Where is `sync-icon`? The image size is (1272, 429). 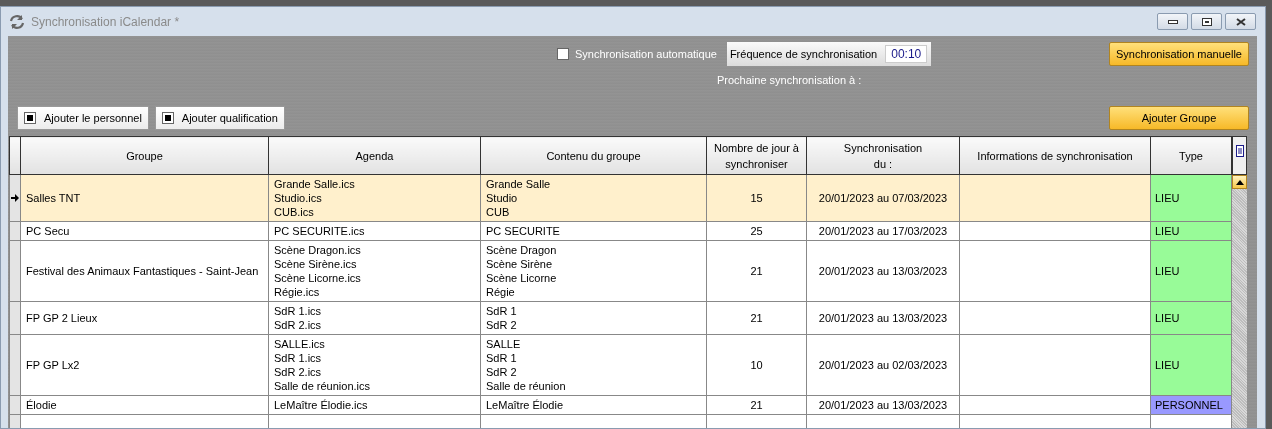
sync-icon is located at coordinates (17, 21).